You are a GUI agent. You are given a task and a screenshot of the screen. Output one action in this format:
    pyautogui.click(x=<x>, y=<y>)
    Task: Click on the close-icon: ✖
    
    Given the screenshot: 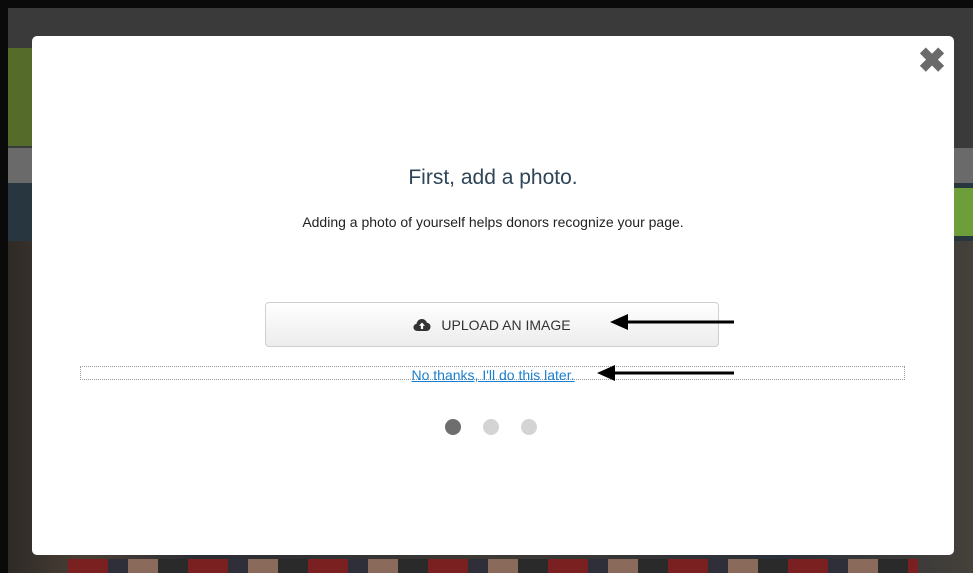 What is the action you would take?
    pyautogui.click(x=932, y=61)
    